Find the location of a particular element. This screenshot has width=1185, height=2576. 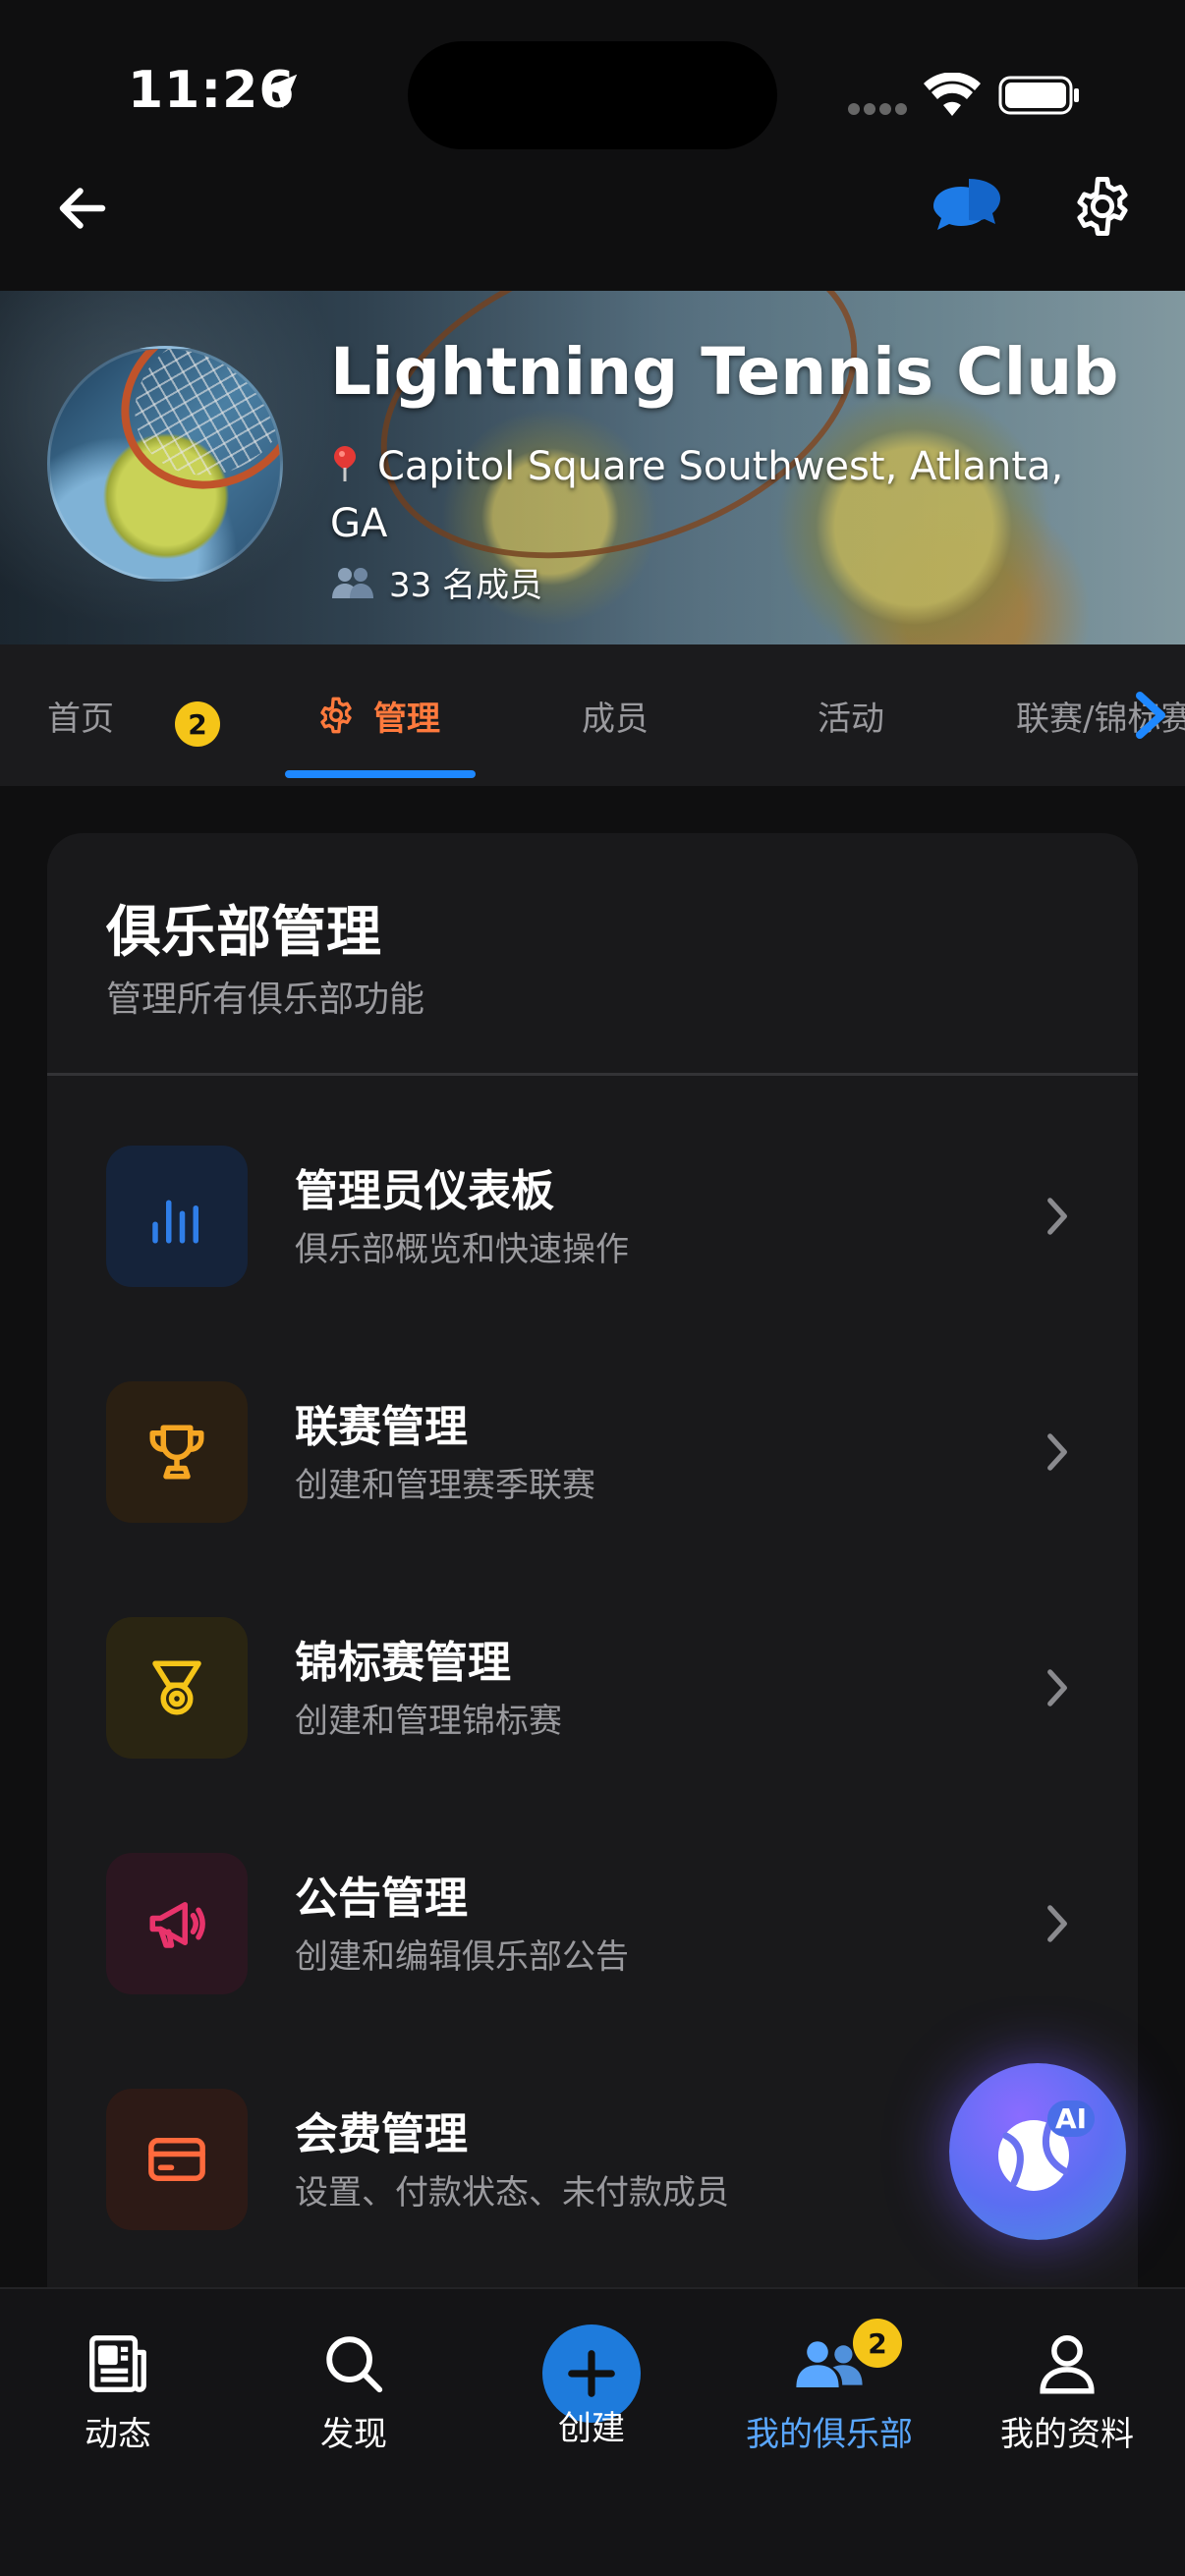

trophy-icon is located at coordinates (177, 1452).